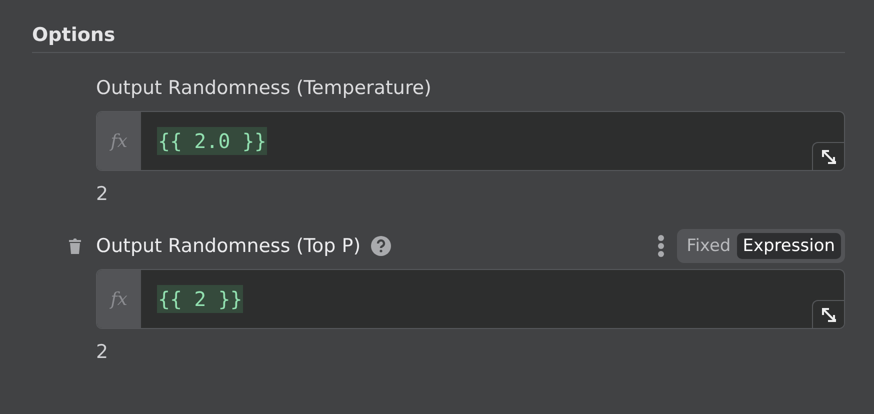 This screenshot has height=414, width=874. What do you see at coordinates (200, 299) in the screenshot?
I see `expression-code: {{ 2 }}` at bounding box center [200, 299].